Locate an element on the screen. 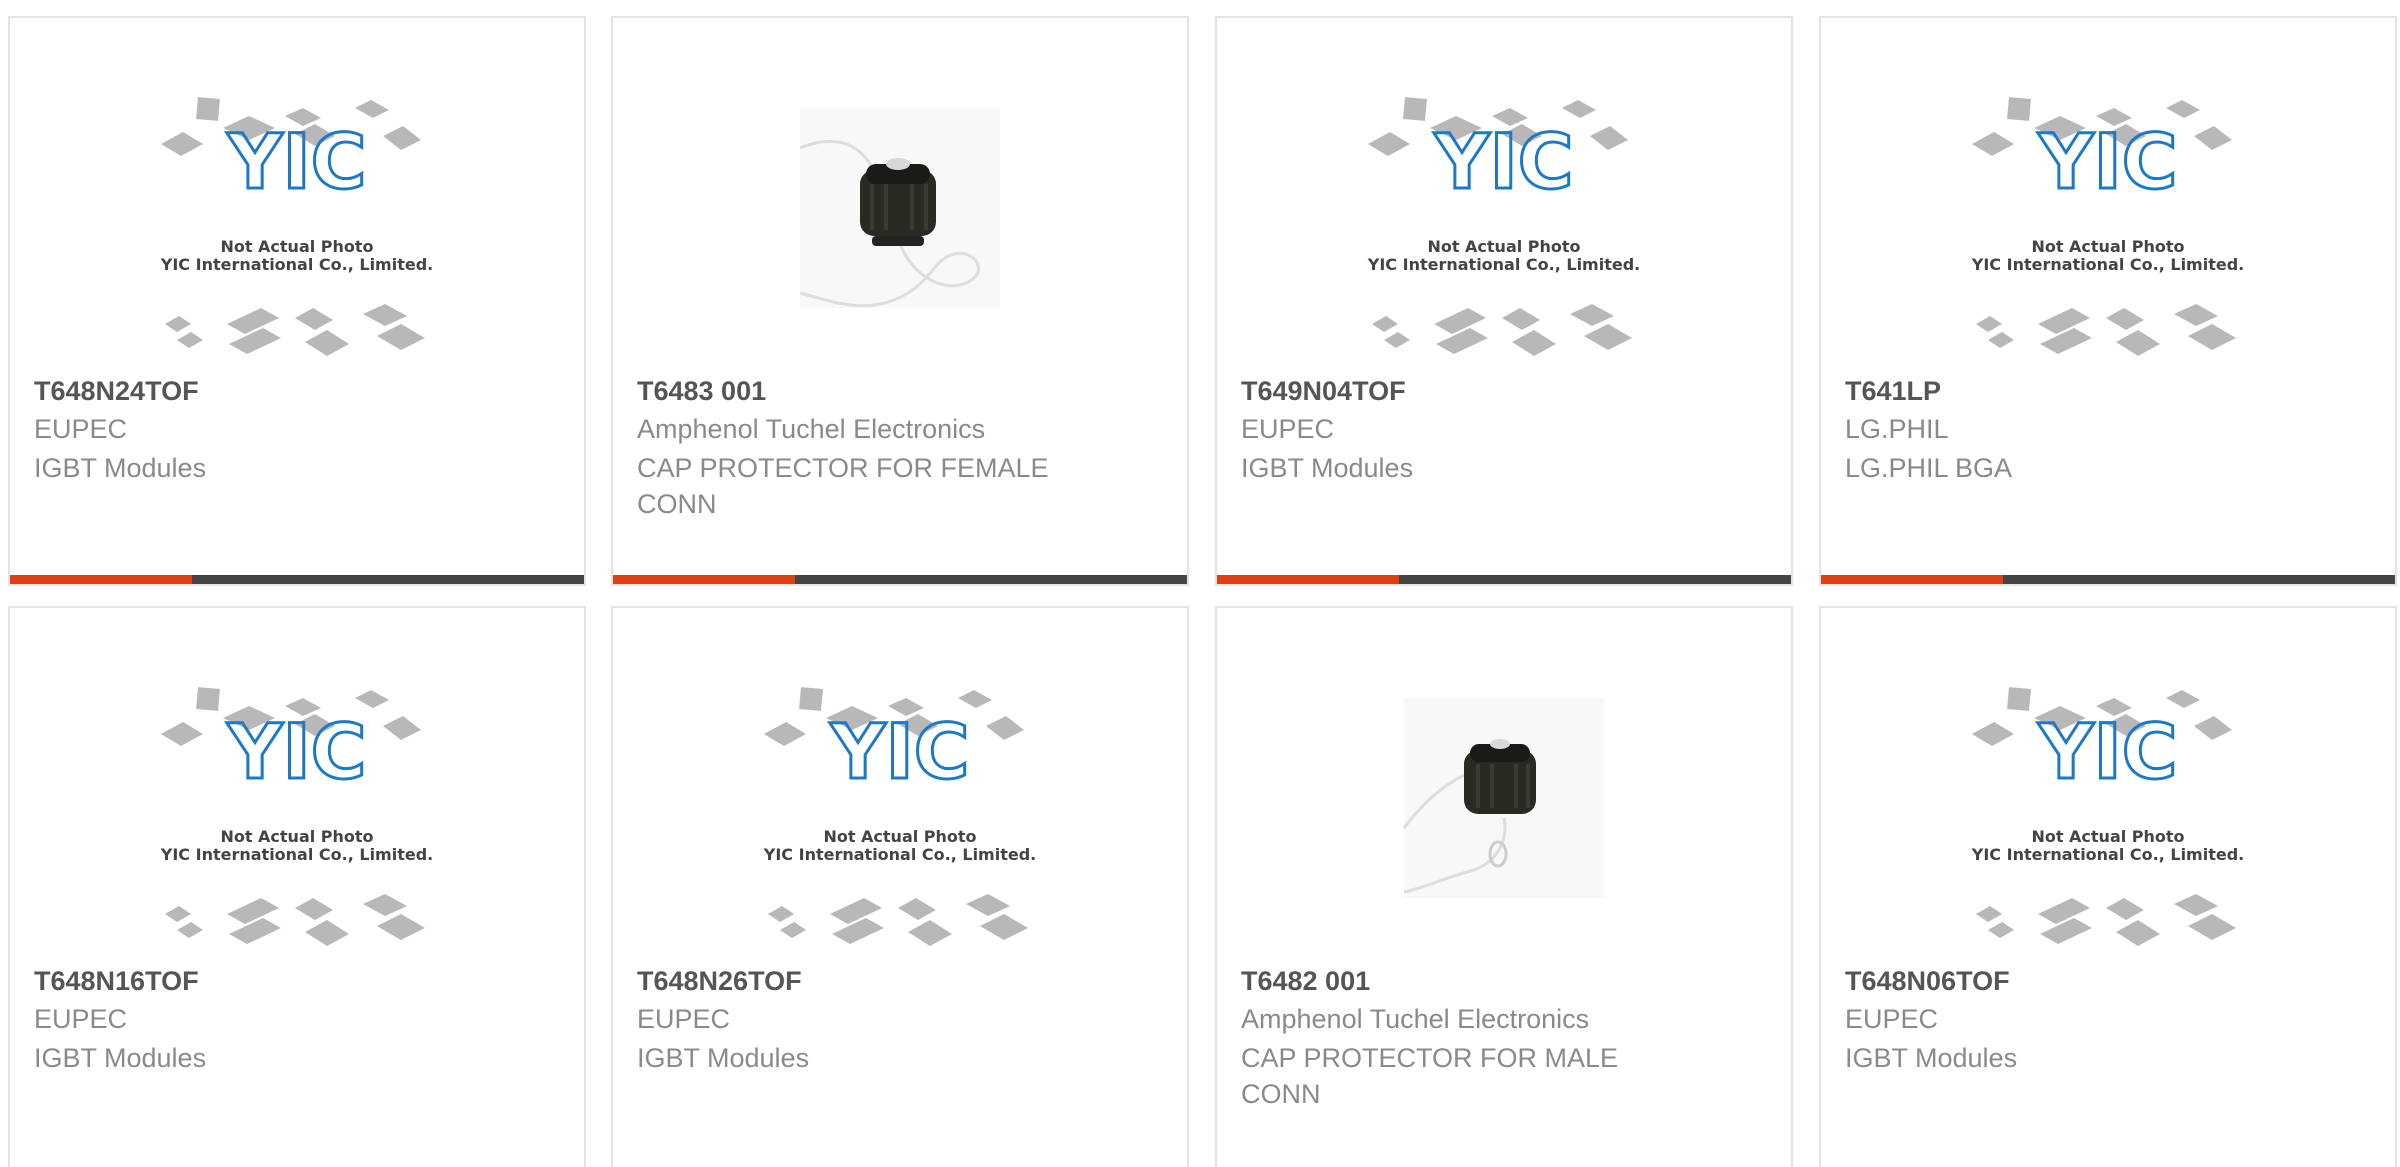  part-number-link: T6483 001 is located at coordinates (701, 391).